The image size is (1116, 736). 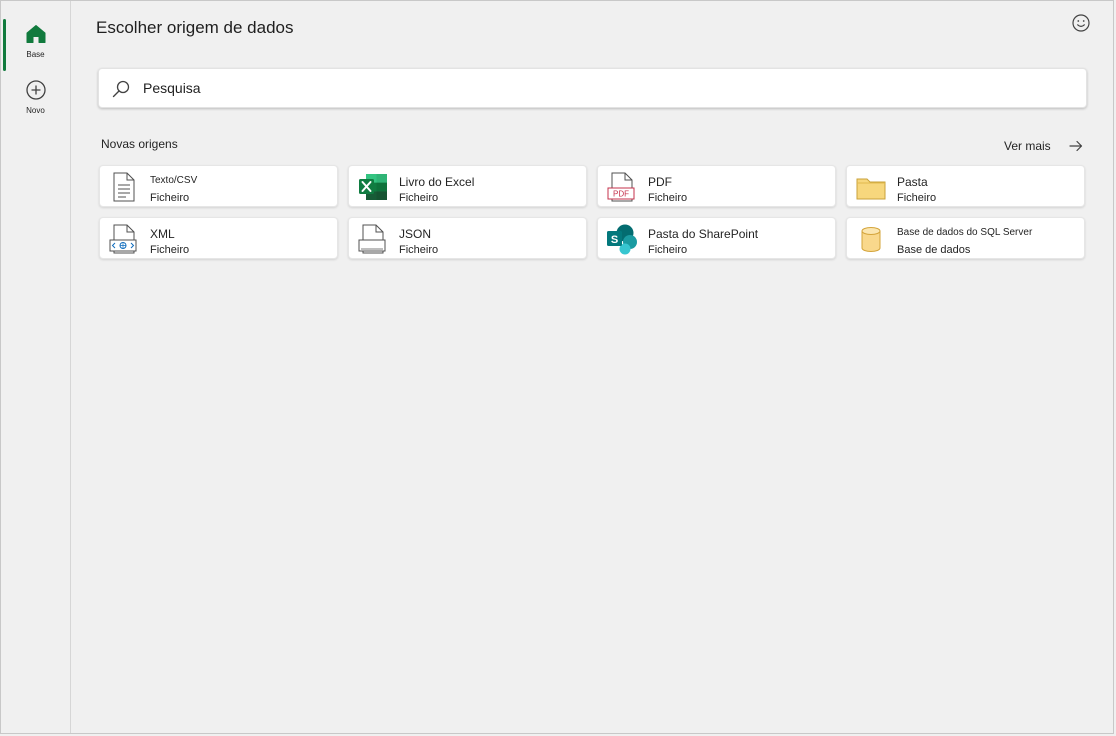 What do you see at coordinates (621, 187) in the screenshot?
I see `pdf-icon: PDF` at bounding box center [621, 187].